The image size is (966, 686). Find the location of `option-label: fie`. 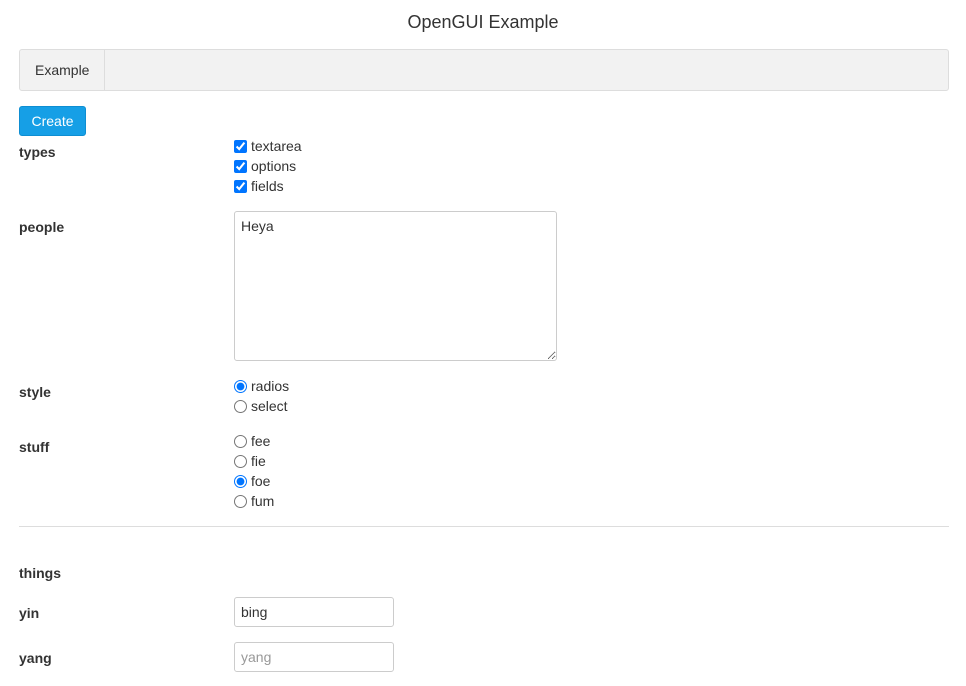

option-label: fie is located at coordinates (258, 461).